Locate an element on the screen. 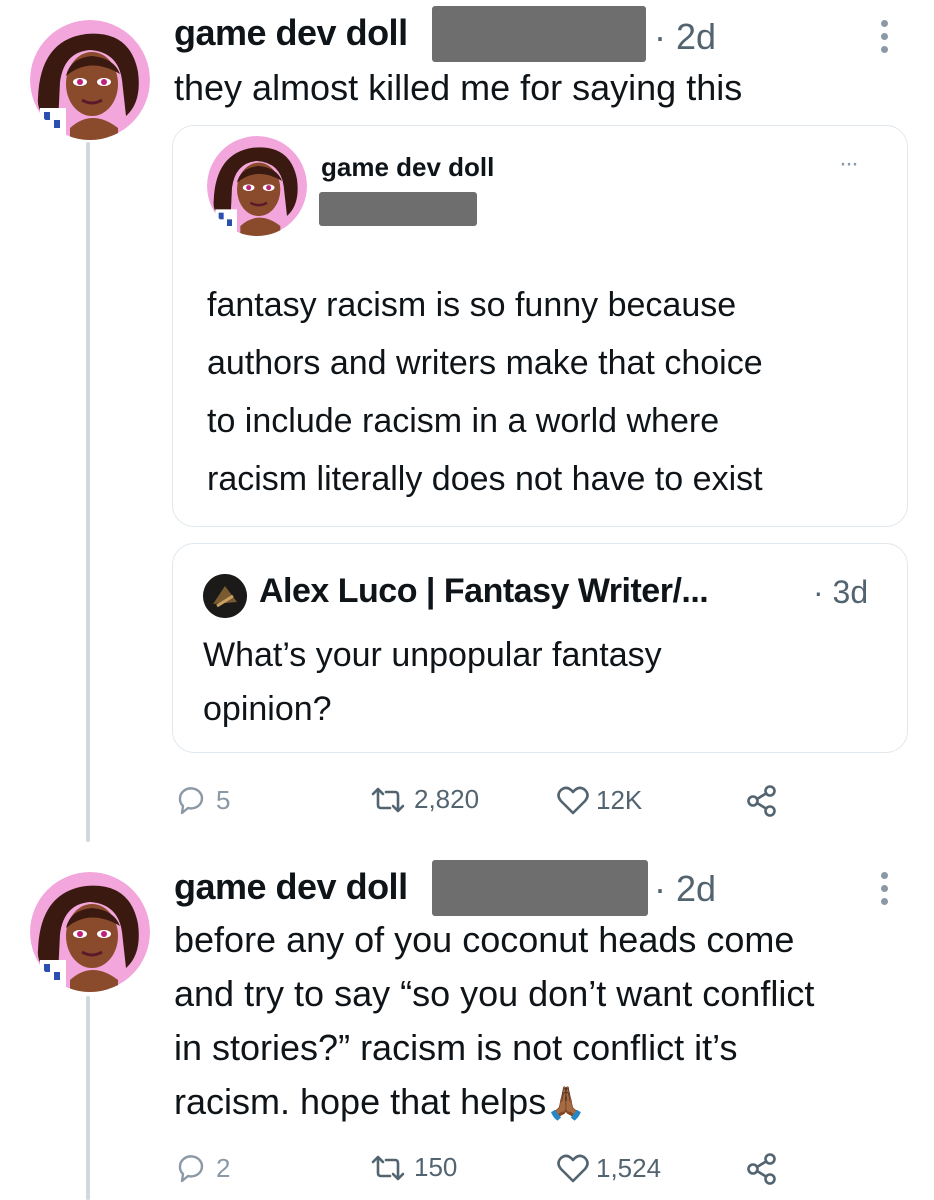 This screenshot has width=934, height=1200. tweet-text-line-last: racism. hope that helps🙏🏾 is located at coordinates (380, 1102).